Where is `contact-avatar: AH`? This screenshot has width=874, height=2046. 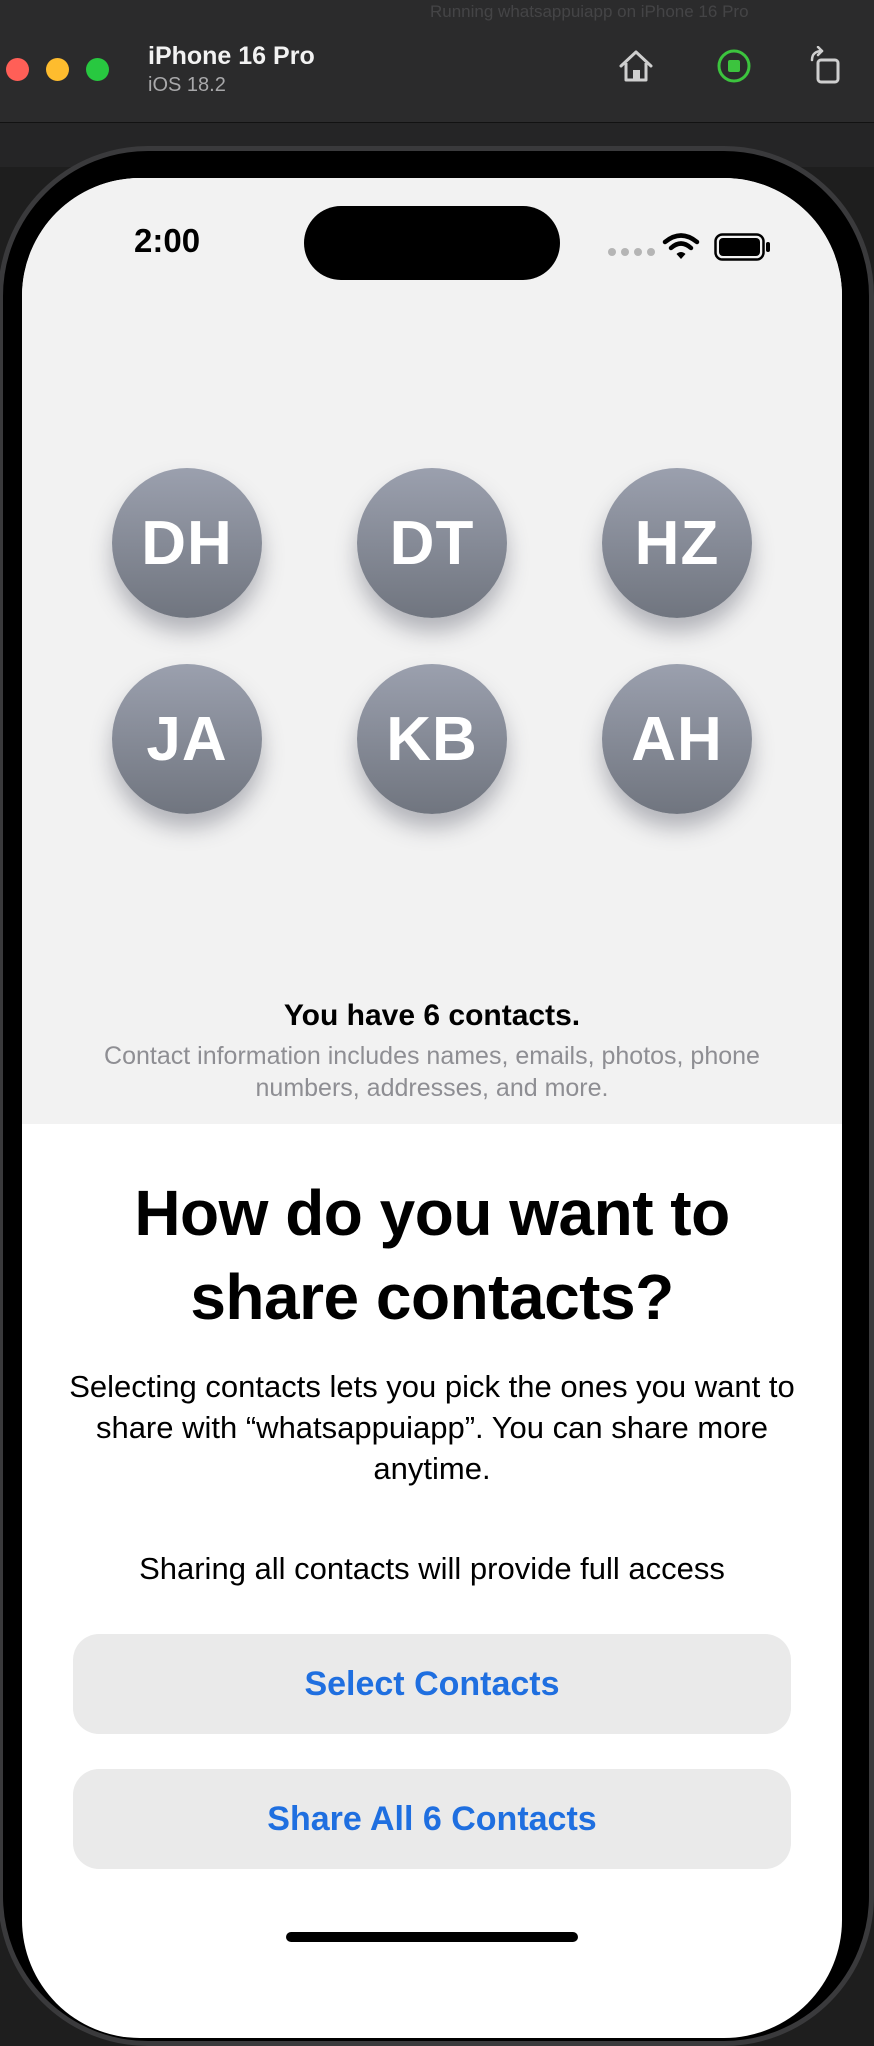 contact-avatar: AH is located at coordinates (677, 739).